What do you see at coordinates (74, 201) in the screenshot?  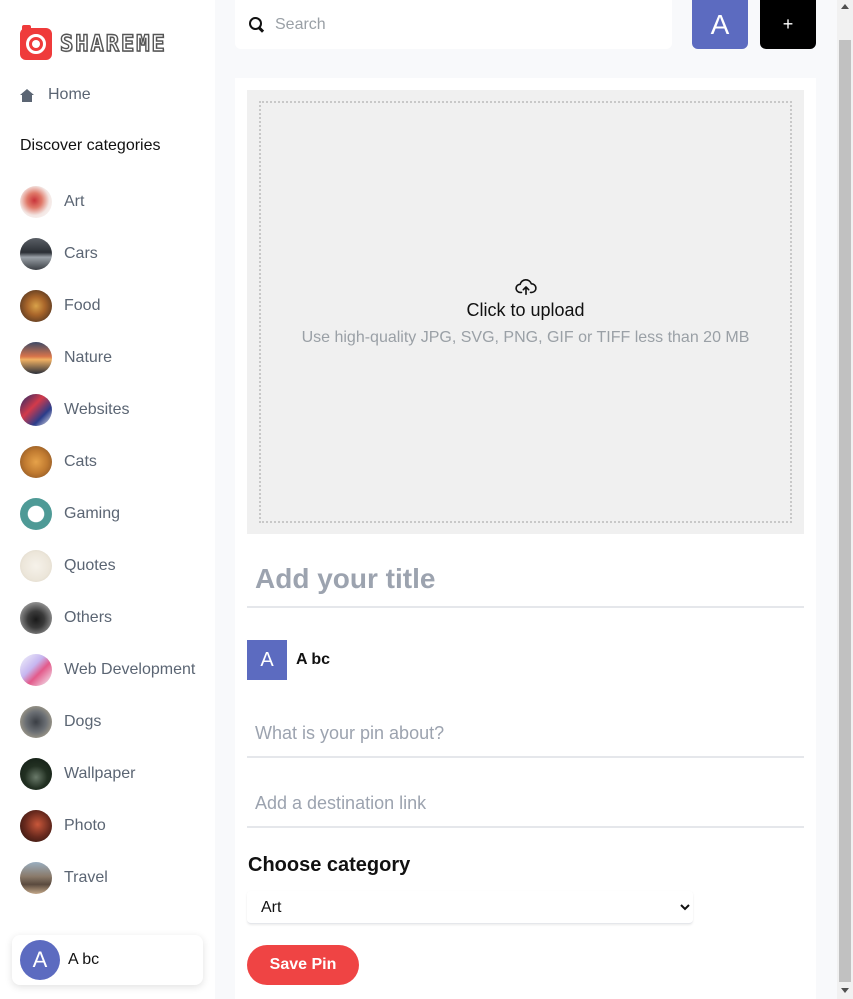 I see `sidebar-item-label: Art` at bounding box center [74, 201].